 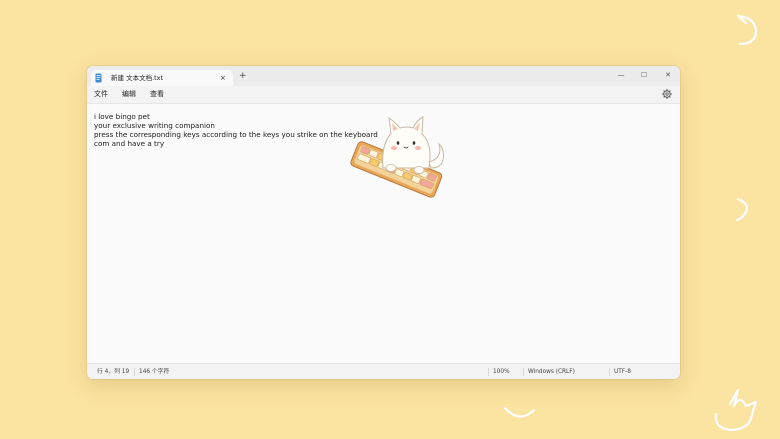 I want to click on maximize-button: ☐, so click(x=644, y=75).